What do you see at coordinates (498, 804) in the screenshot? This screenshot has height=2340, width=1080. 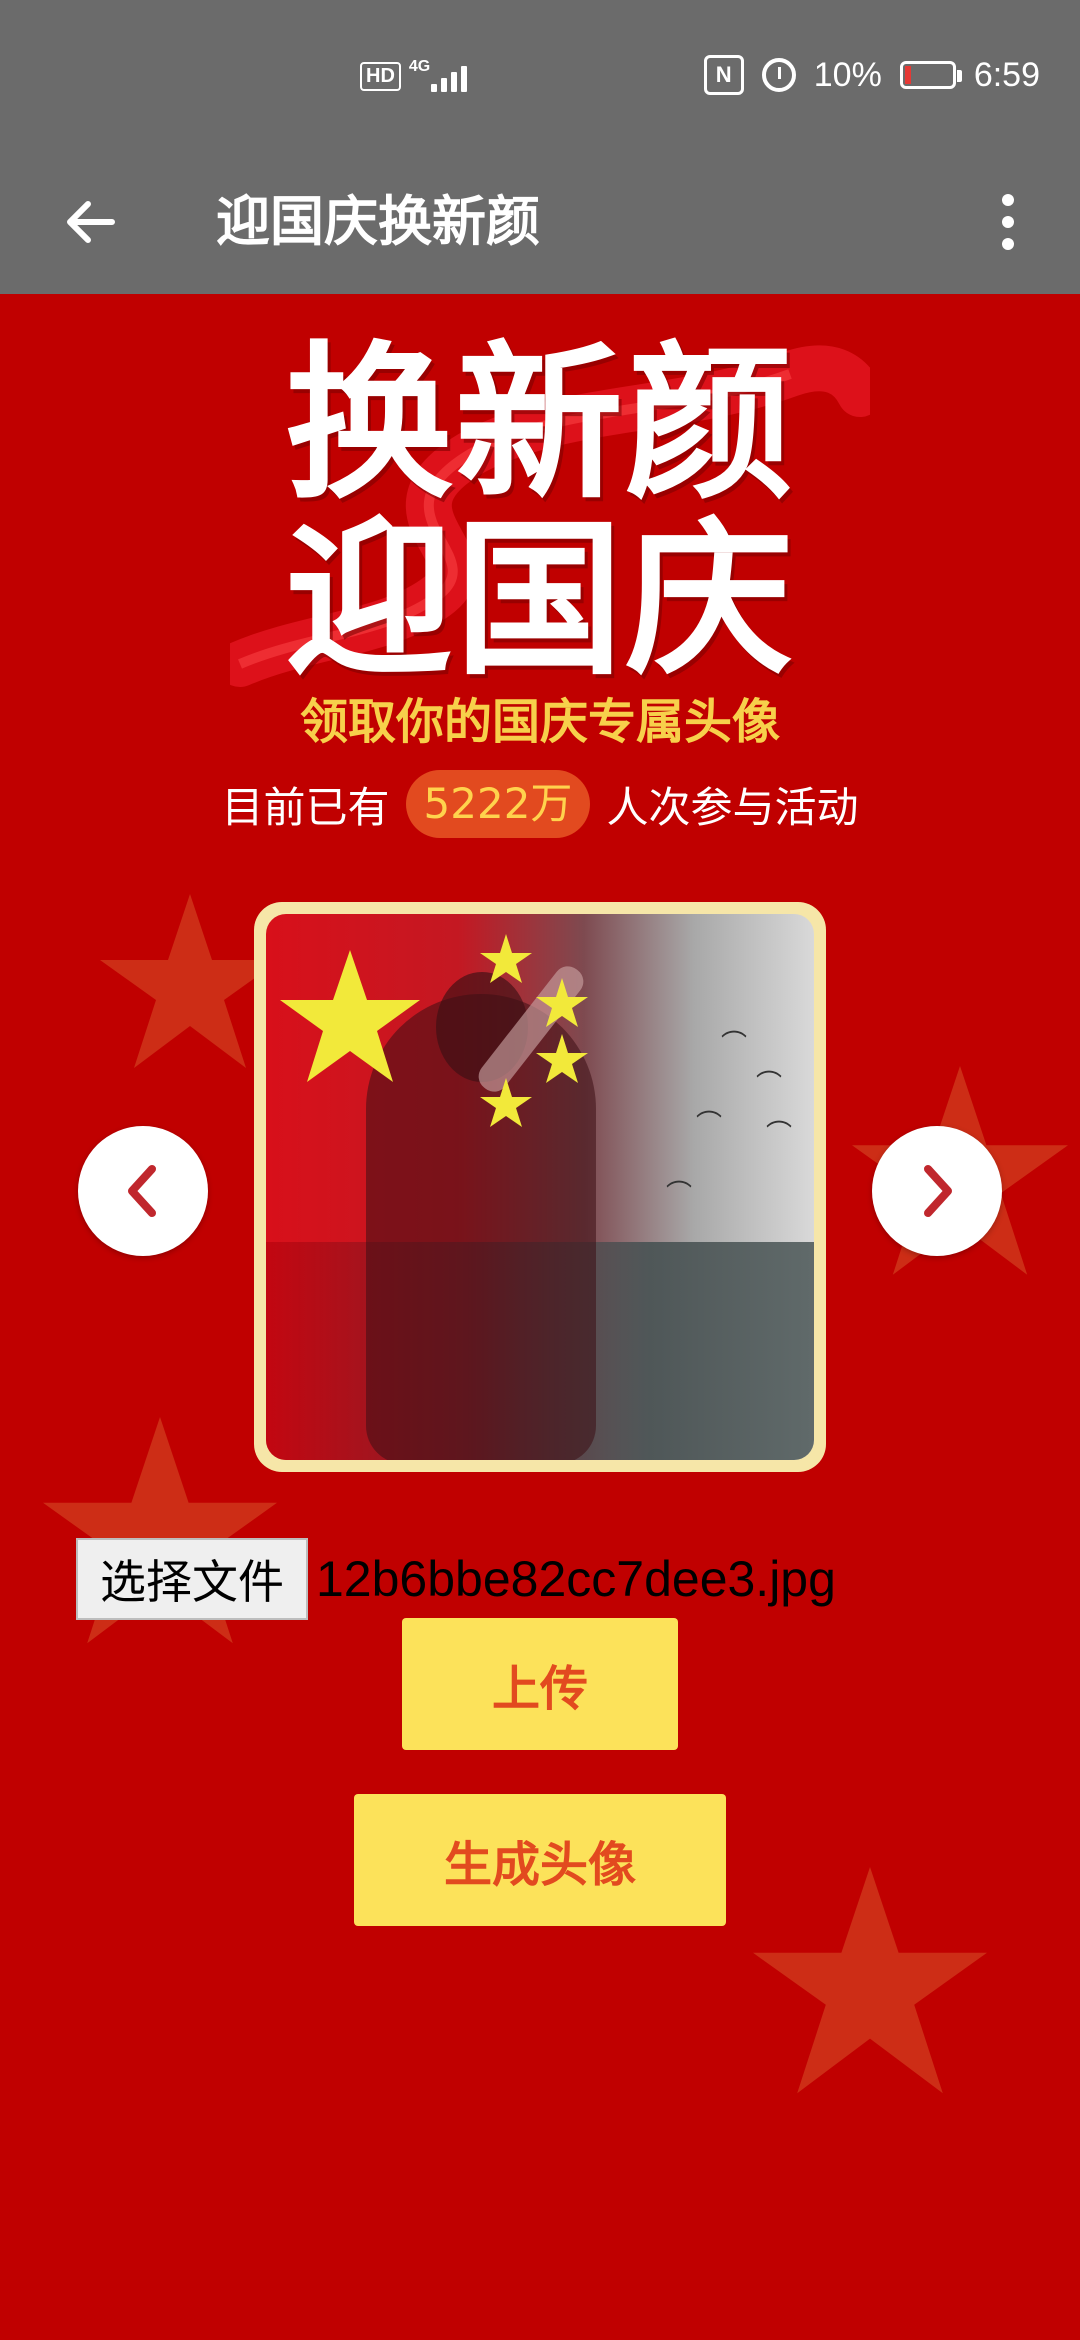 I see `participant-count-badge: 5222万` at bounding box center [498, 804].